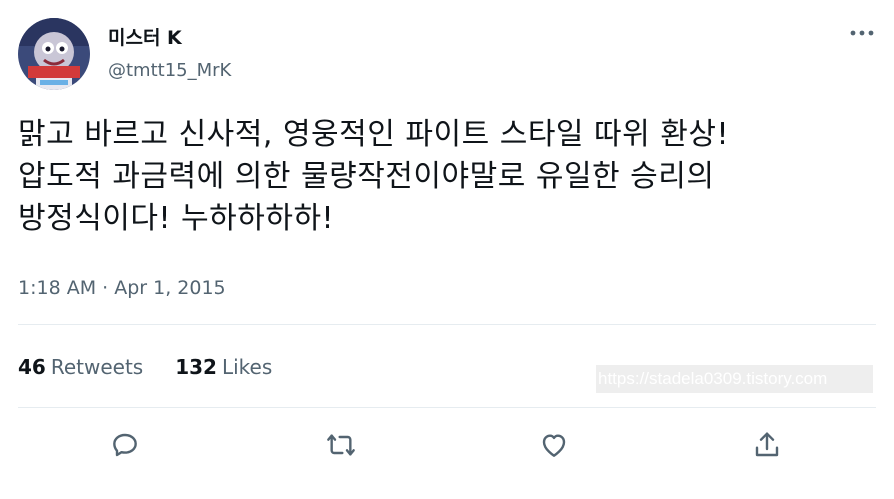 This screenshot has width=894, height=499. I want to click on more-dots-icon, so click(862, 33).